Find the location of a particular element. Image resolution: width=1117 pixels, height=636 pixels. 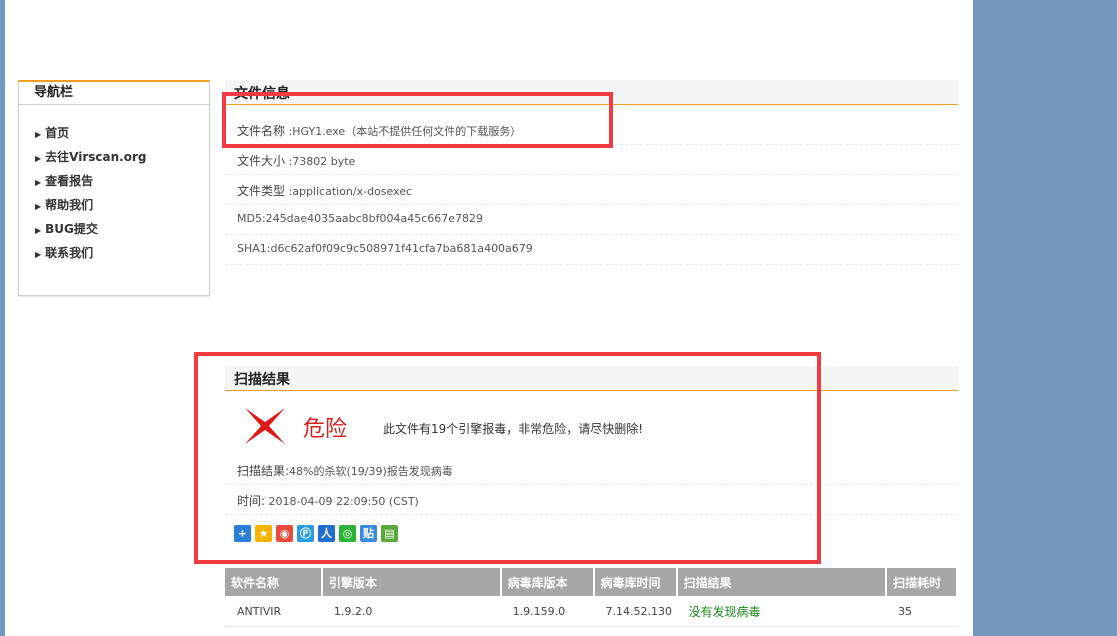

md5-row: MD5:245dae4035aabc8bf004a45c667e7829 is located at coordinates (591, 219).